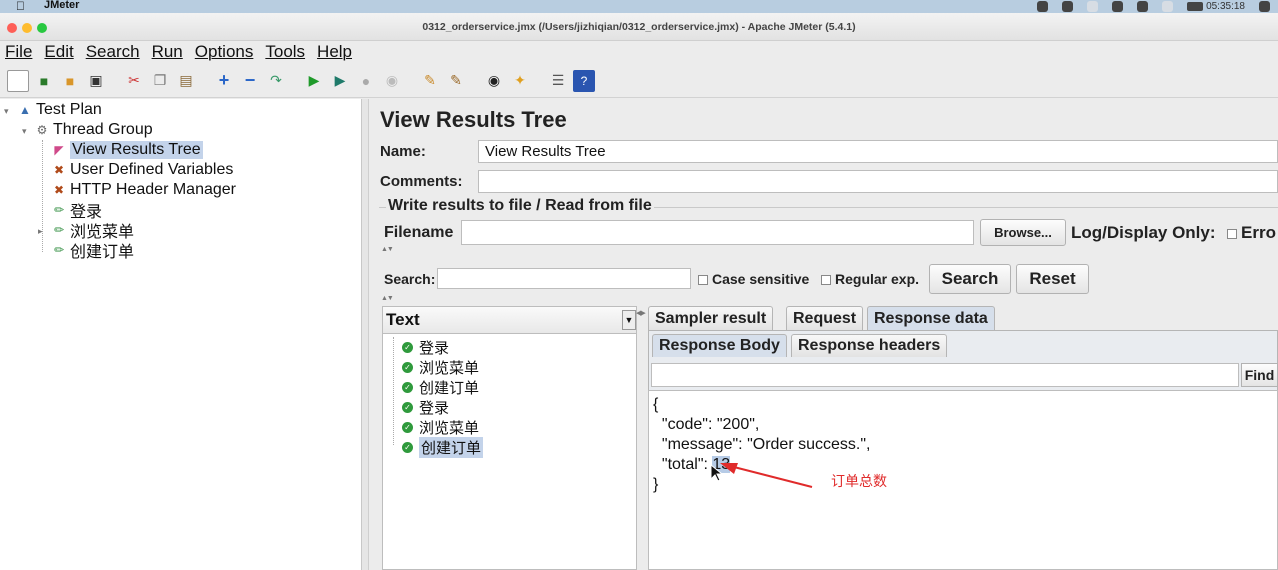  Describe the element at coordinates (761, 279) in the screenshot. I see `case-sensitive-label: Case sensitive` at that location.